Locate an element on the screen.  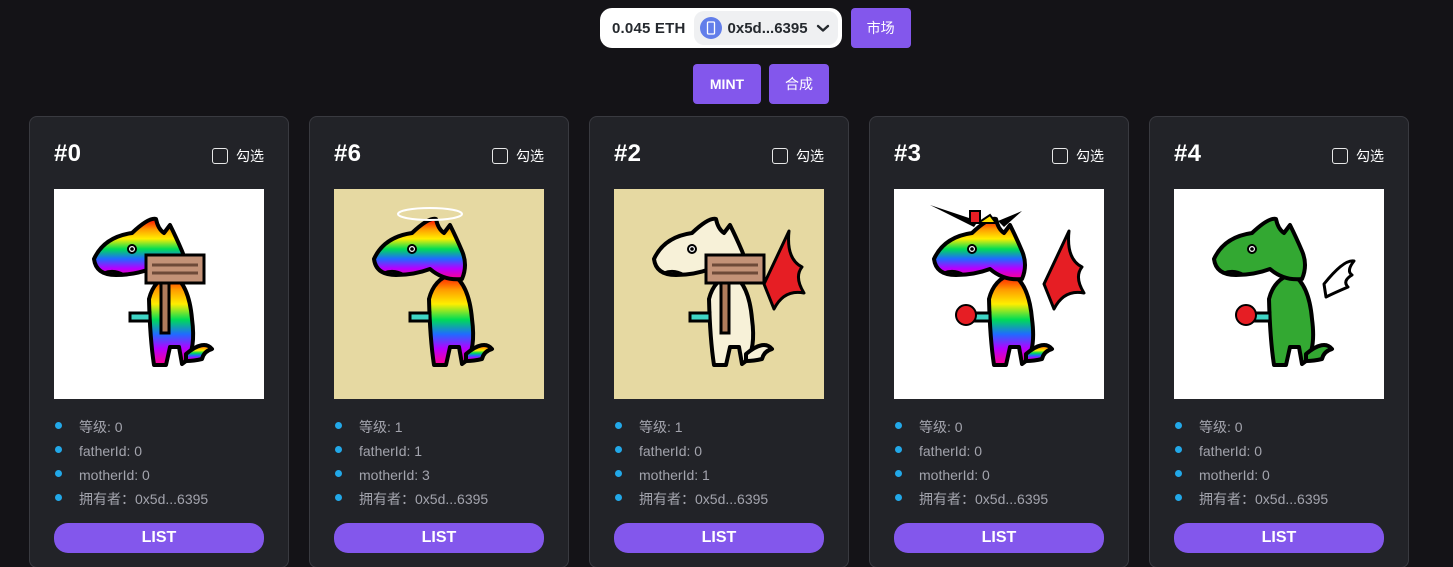
list-item: motherId: 3 is located at coordinates (411, 475).